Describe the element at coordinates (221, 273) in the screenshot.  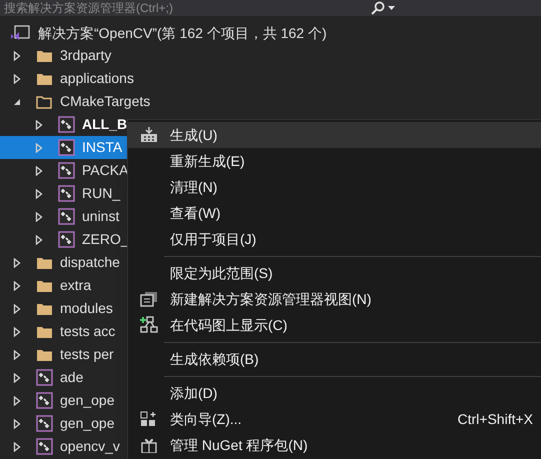
I see `menu-item-label: 限定为此范围(S)` at that location.